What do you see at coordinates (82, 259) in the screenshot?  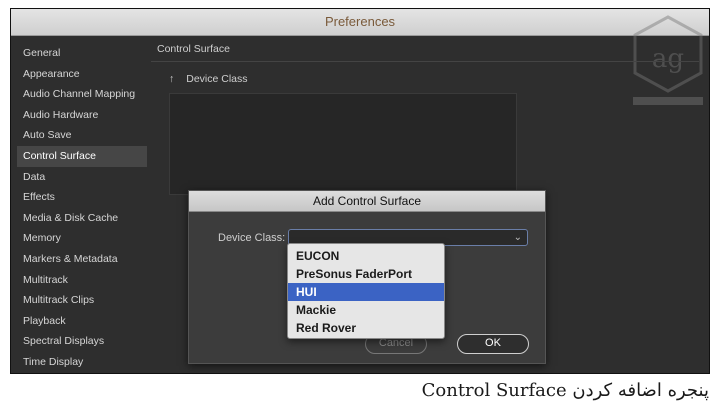 I see `sidebar-item-markers-metadata: Markers & Metadata` at bounding box center [82, 259].